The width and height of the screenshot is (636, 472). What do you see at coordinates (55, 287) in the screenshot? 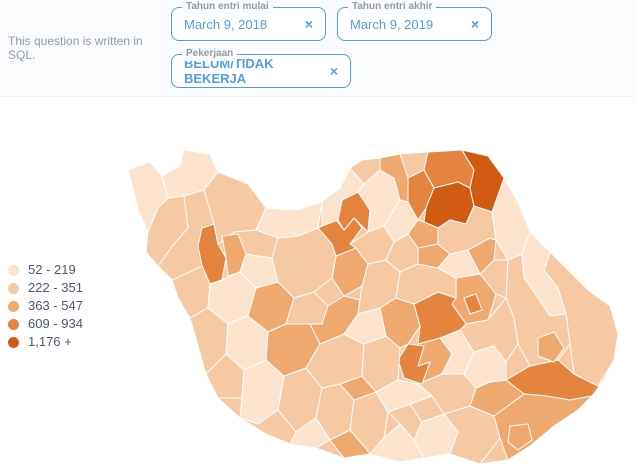
I see `legend-label: 222 - 351` at bounding box center [55, 287].